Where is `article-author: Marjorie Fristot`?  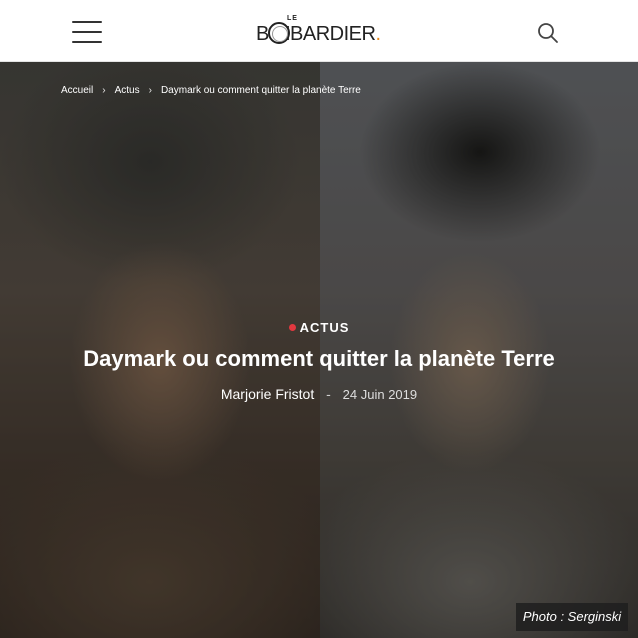 article-author: Marjorie Fristot is located at coordinates (267, 394).